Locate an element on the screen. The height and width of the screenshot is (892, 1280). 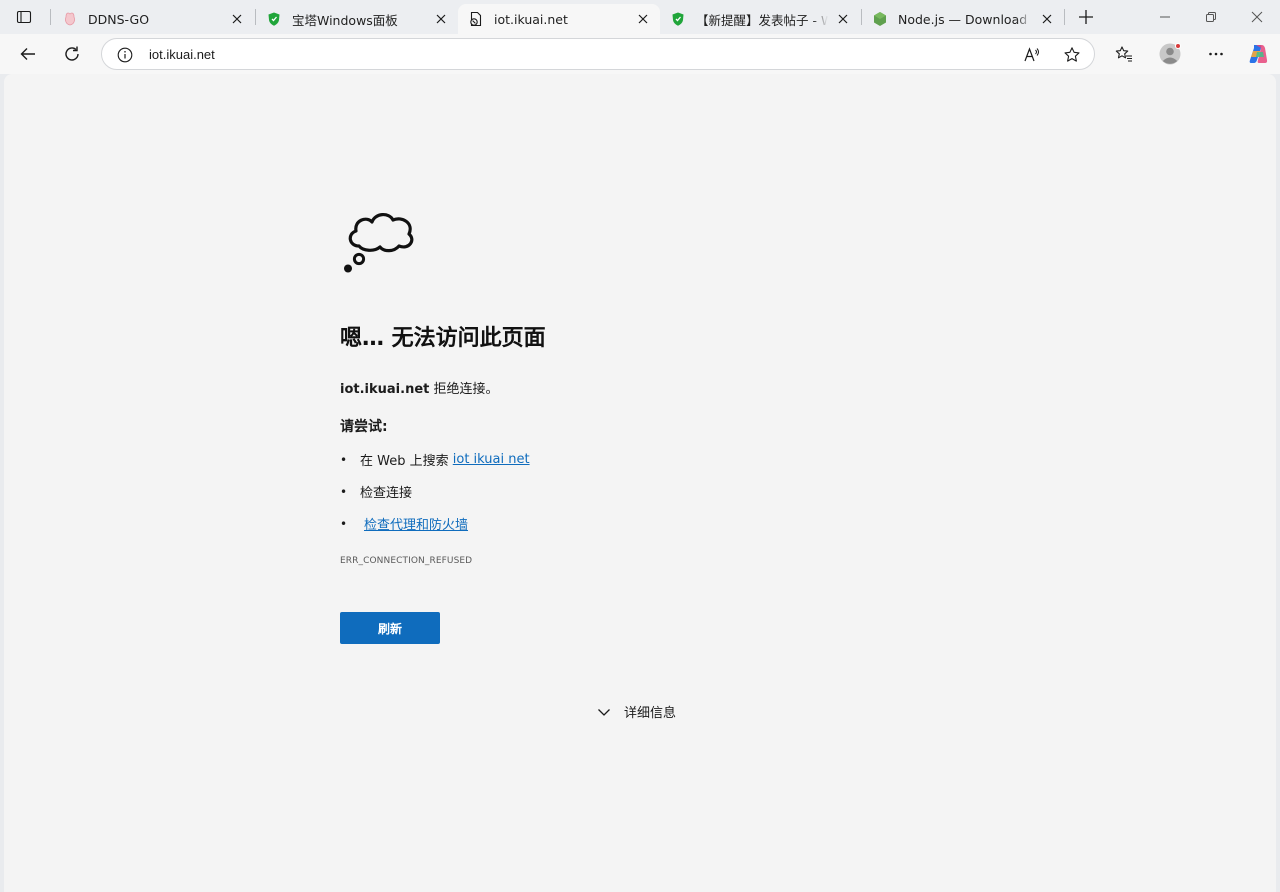
tab-title: iot.ikuai.net is located at coordinates (531, 19).